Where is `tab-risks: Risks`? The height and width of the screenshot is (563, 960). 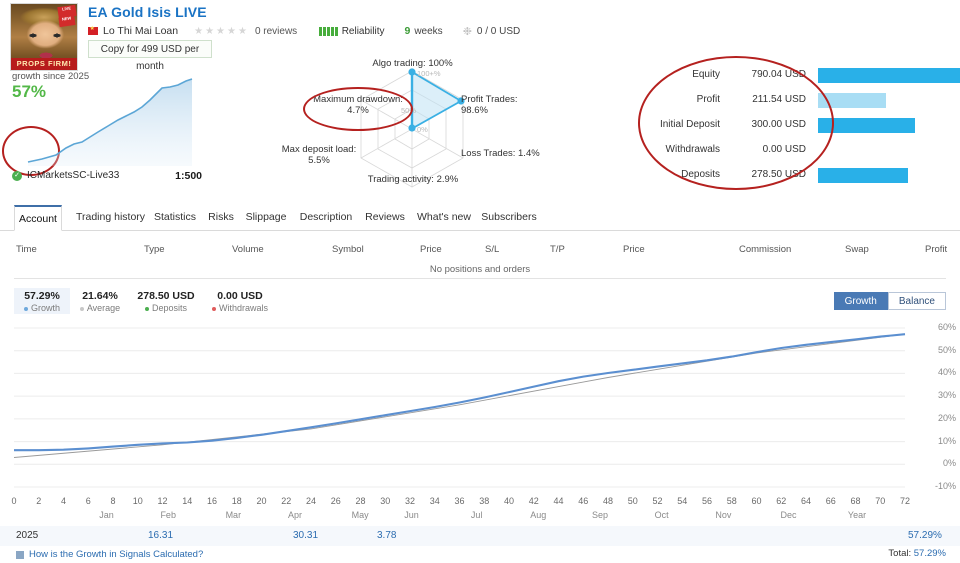 tab-risks: Risks is located at coordinates (221, 218).